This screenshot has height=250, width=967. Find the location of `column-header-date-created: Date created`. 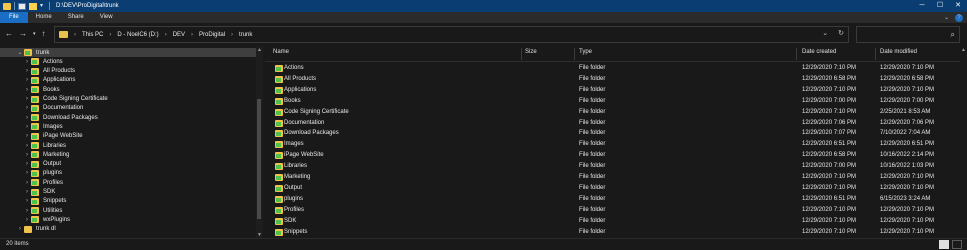

column-header-date-created: Date created is located at coordinates (819, 52).